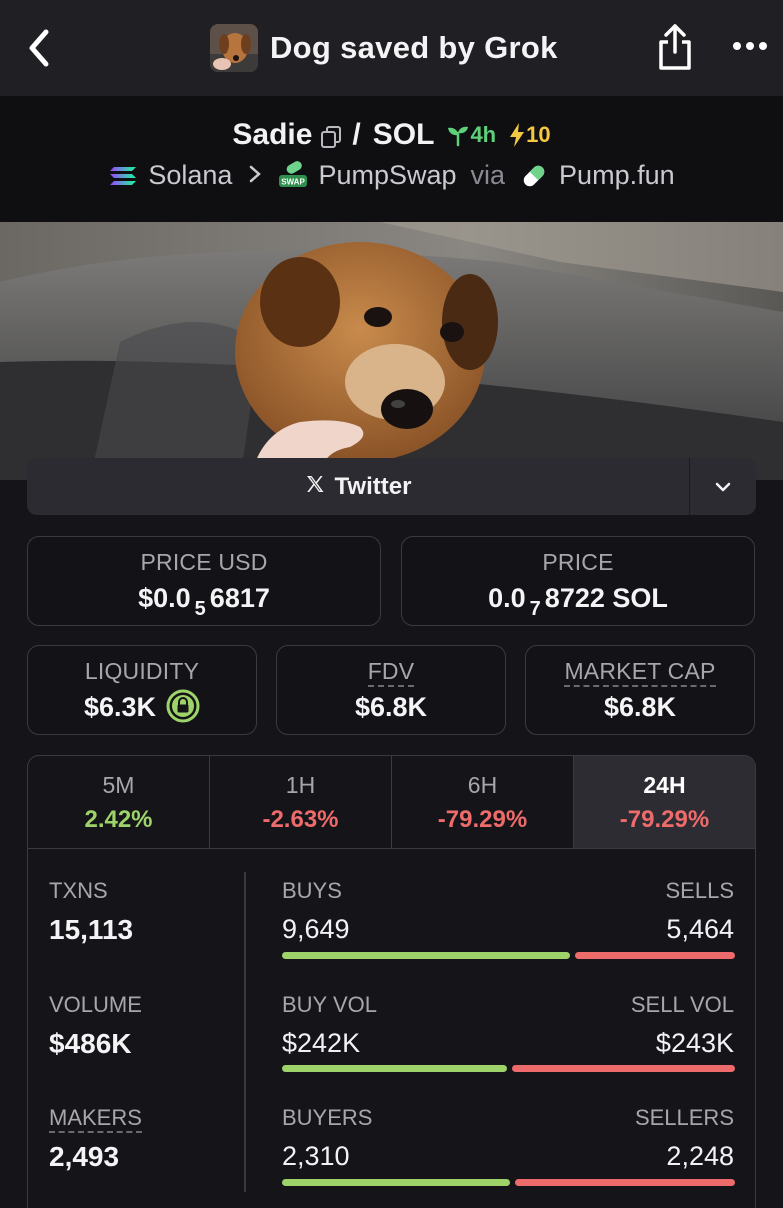  What do you see at coordinates (694, 1043) in the screenshot?
I see `sell-volume-value: $243K` at bounding box center [694, 1043].